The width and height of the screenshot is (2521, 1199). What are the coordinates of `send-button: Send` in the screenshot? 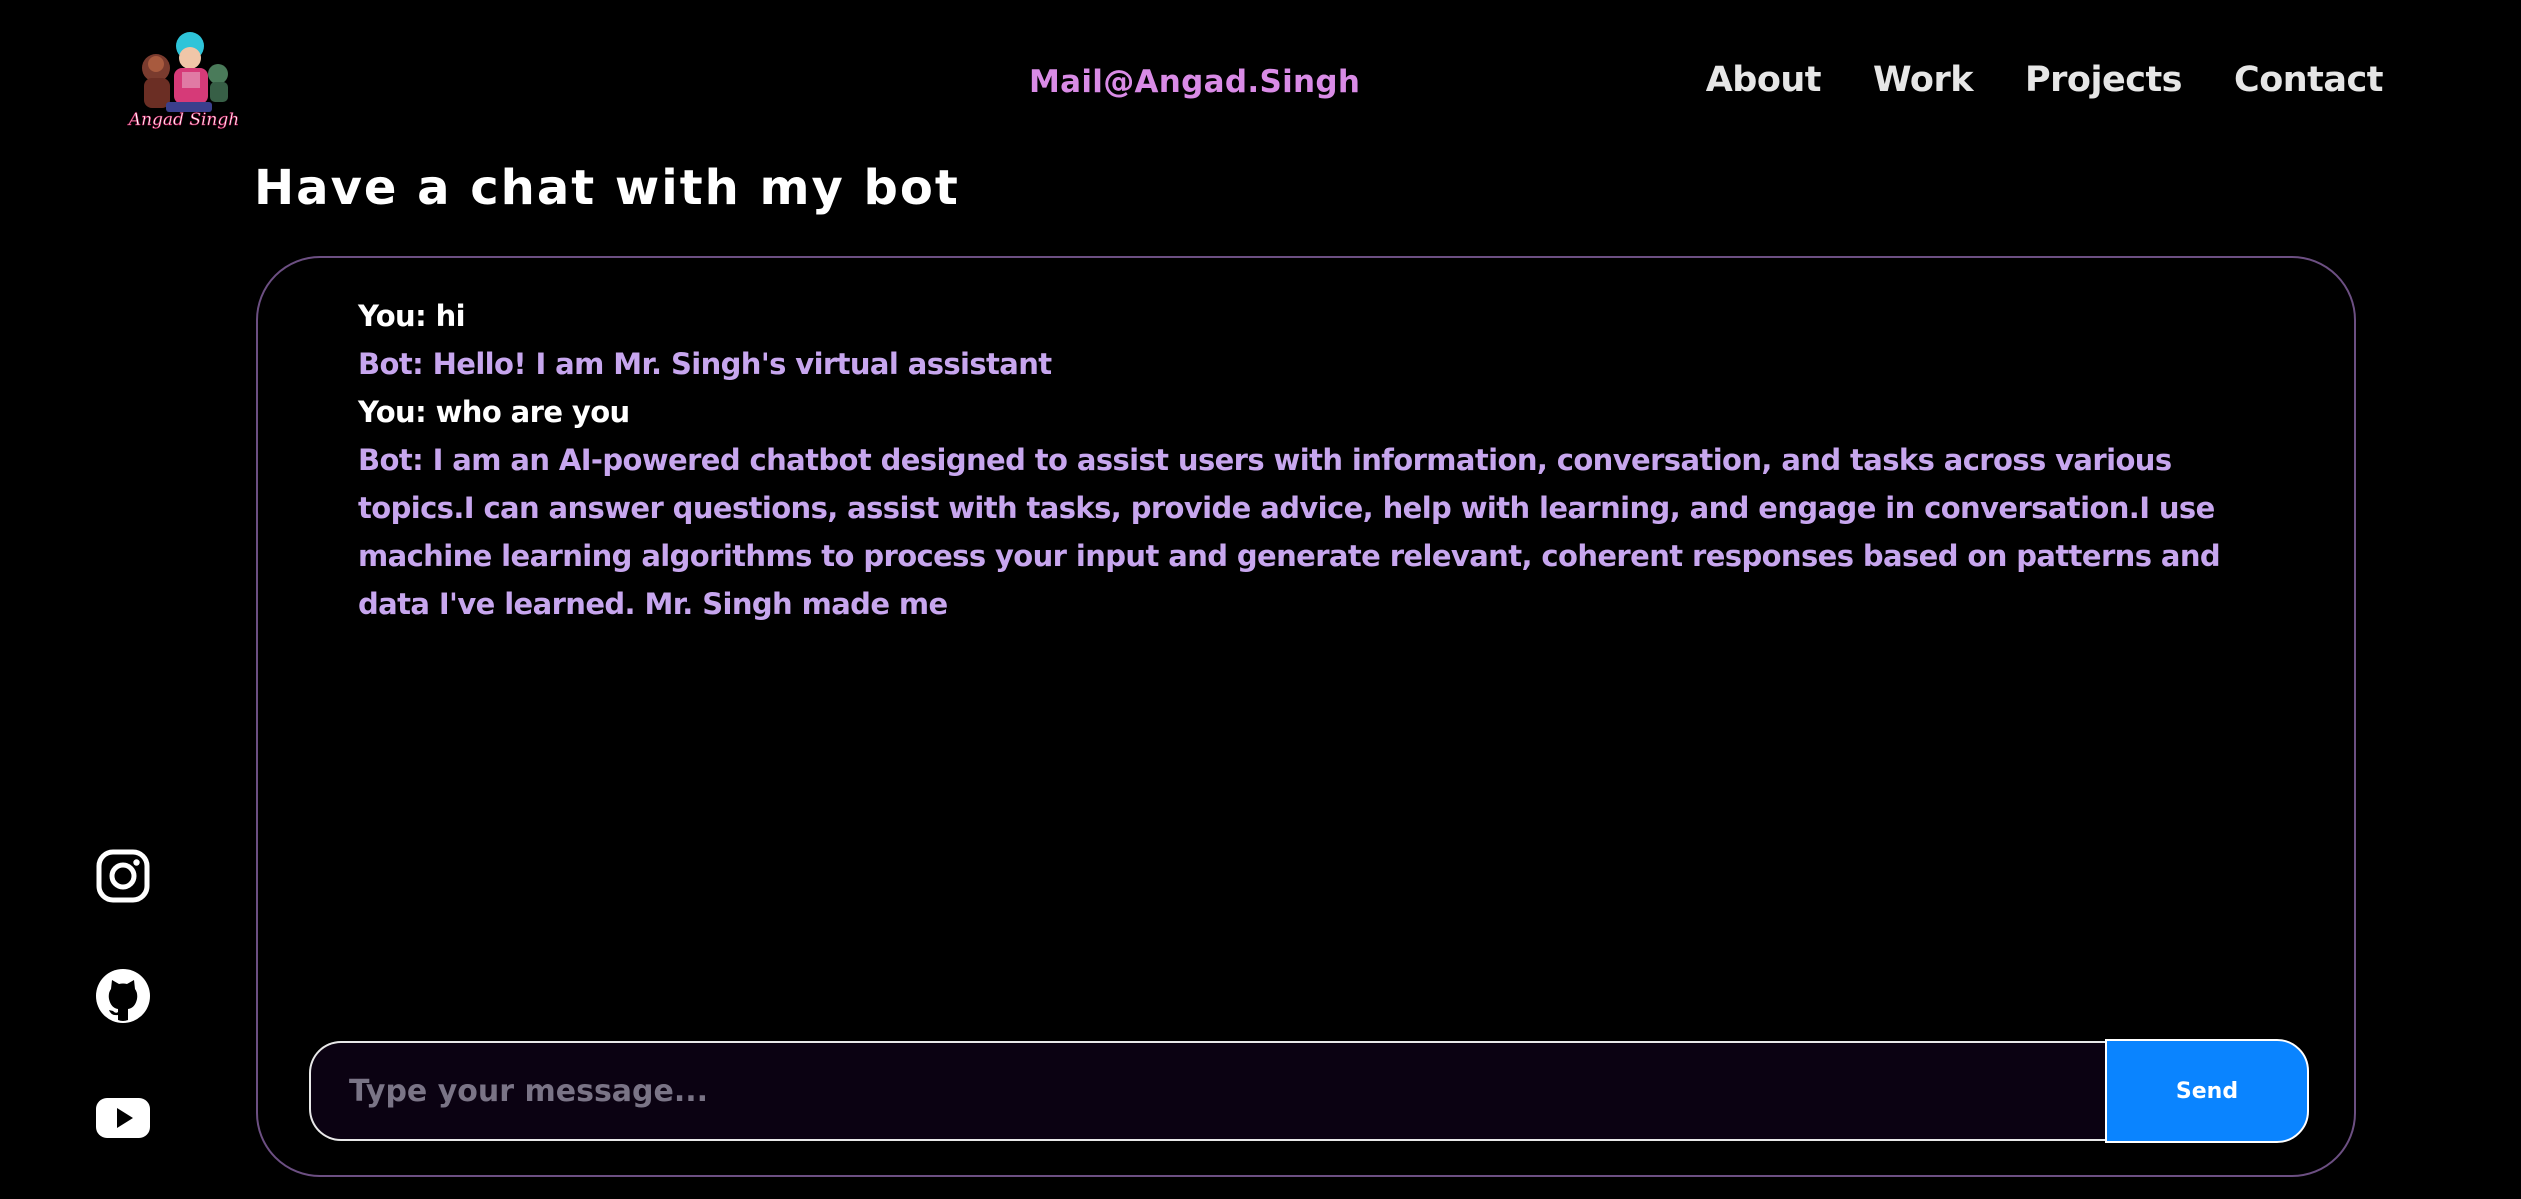 It's located at (2207, 1091).